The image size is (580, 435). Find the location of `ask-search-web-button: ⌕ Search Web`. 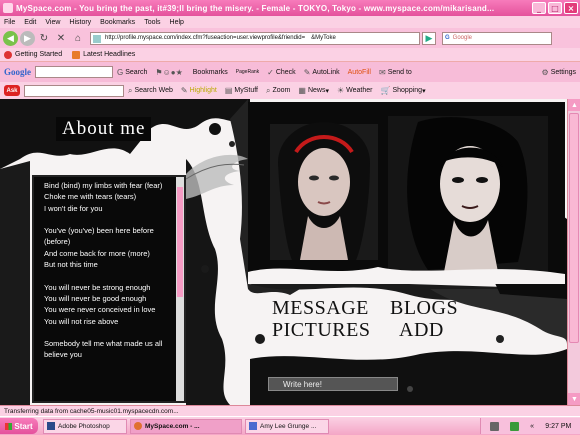

ask-search-web-button: ⌕ Search Web is located at coordinates (150, 91).